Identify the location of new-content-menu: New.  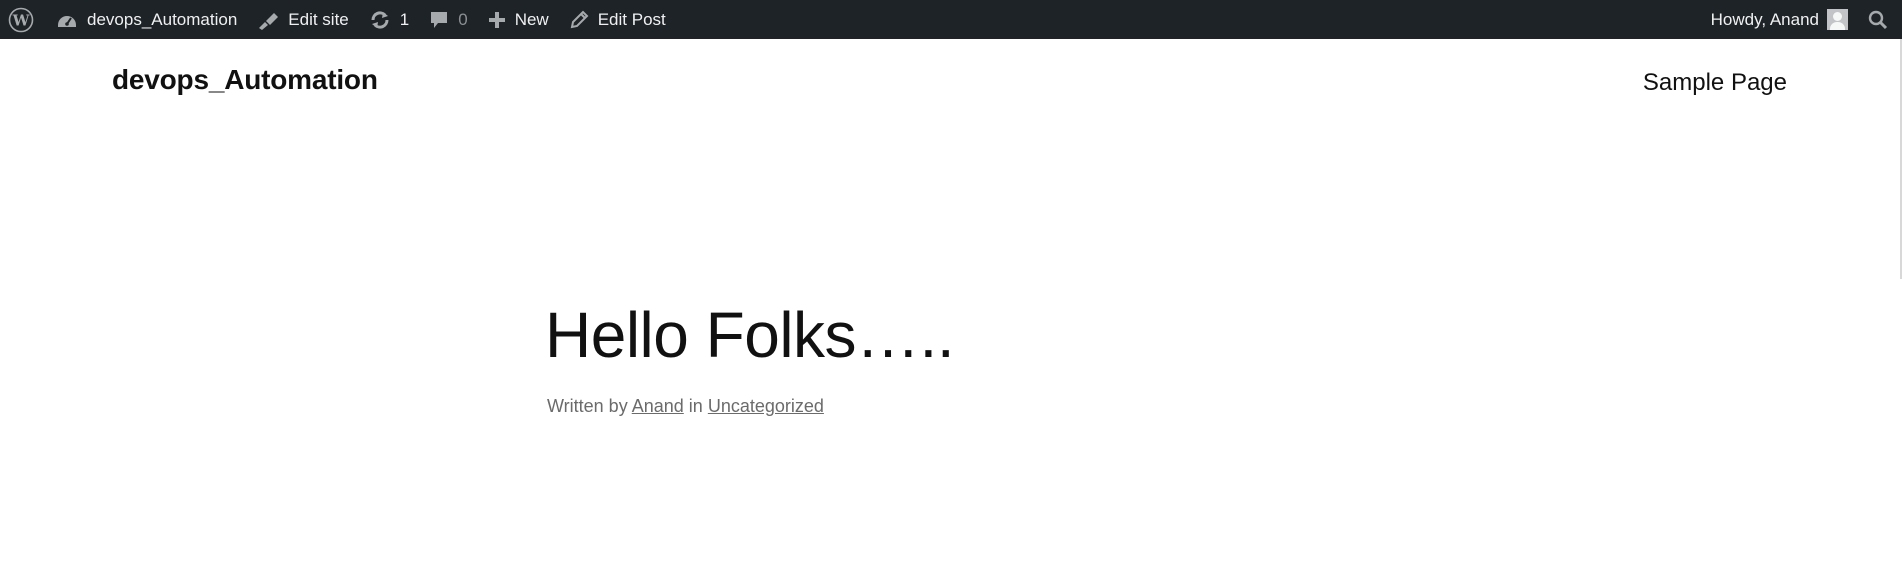
(518, 19).